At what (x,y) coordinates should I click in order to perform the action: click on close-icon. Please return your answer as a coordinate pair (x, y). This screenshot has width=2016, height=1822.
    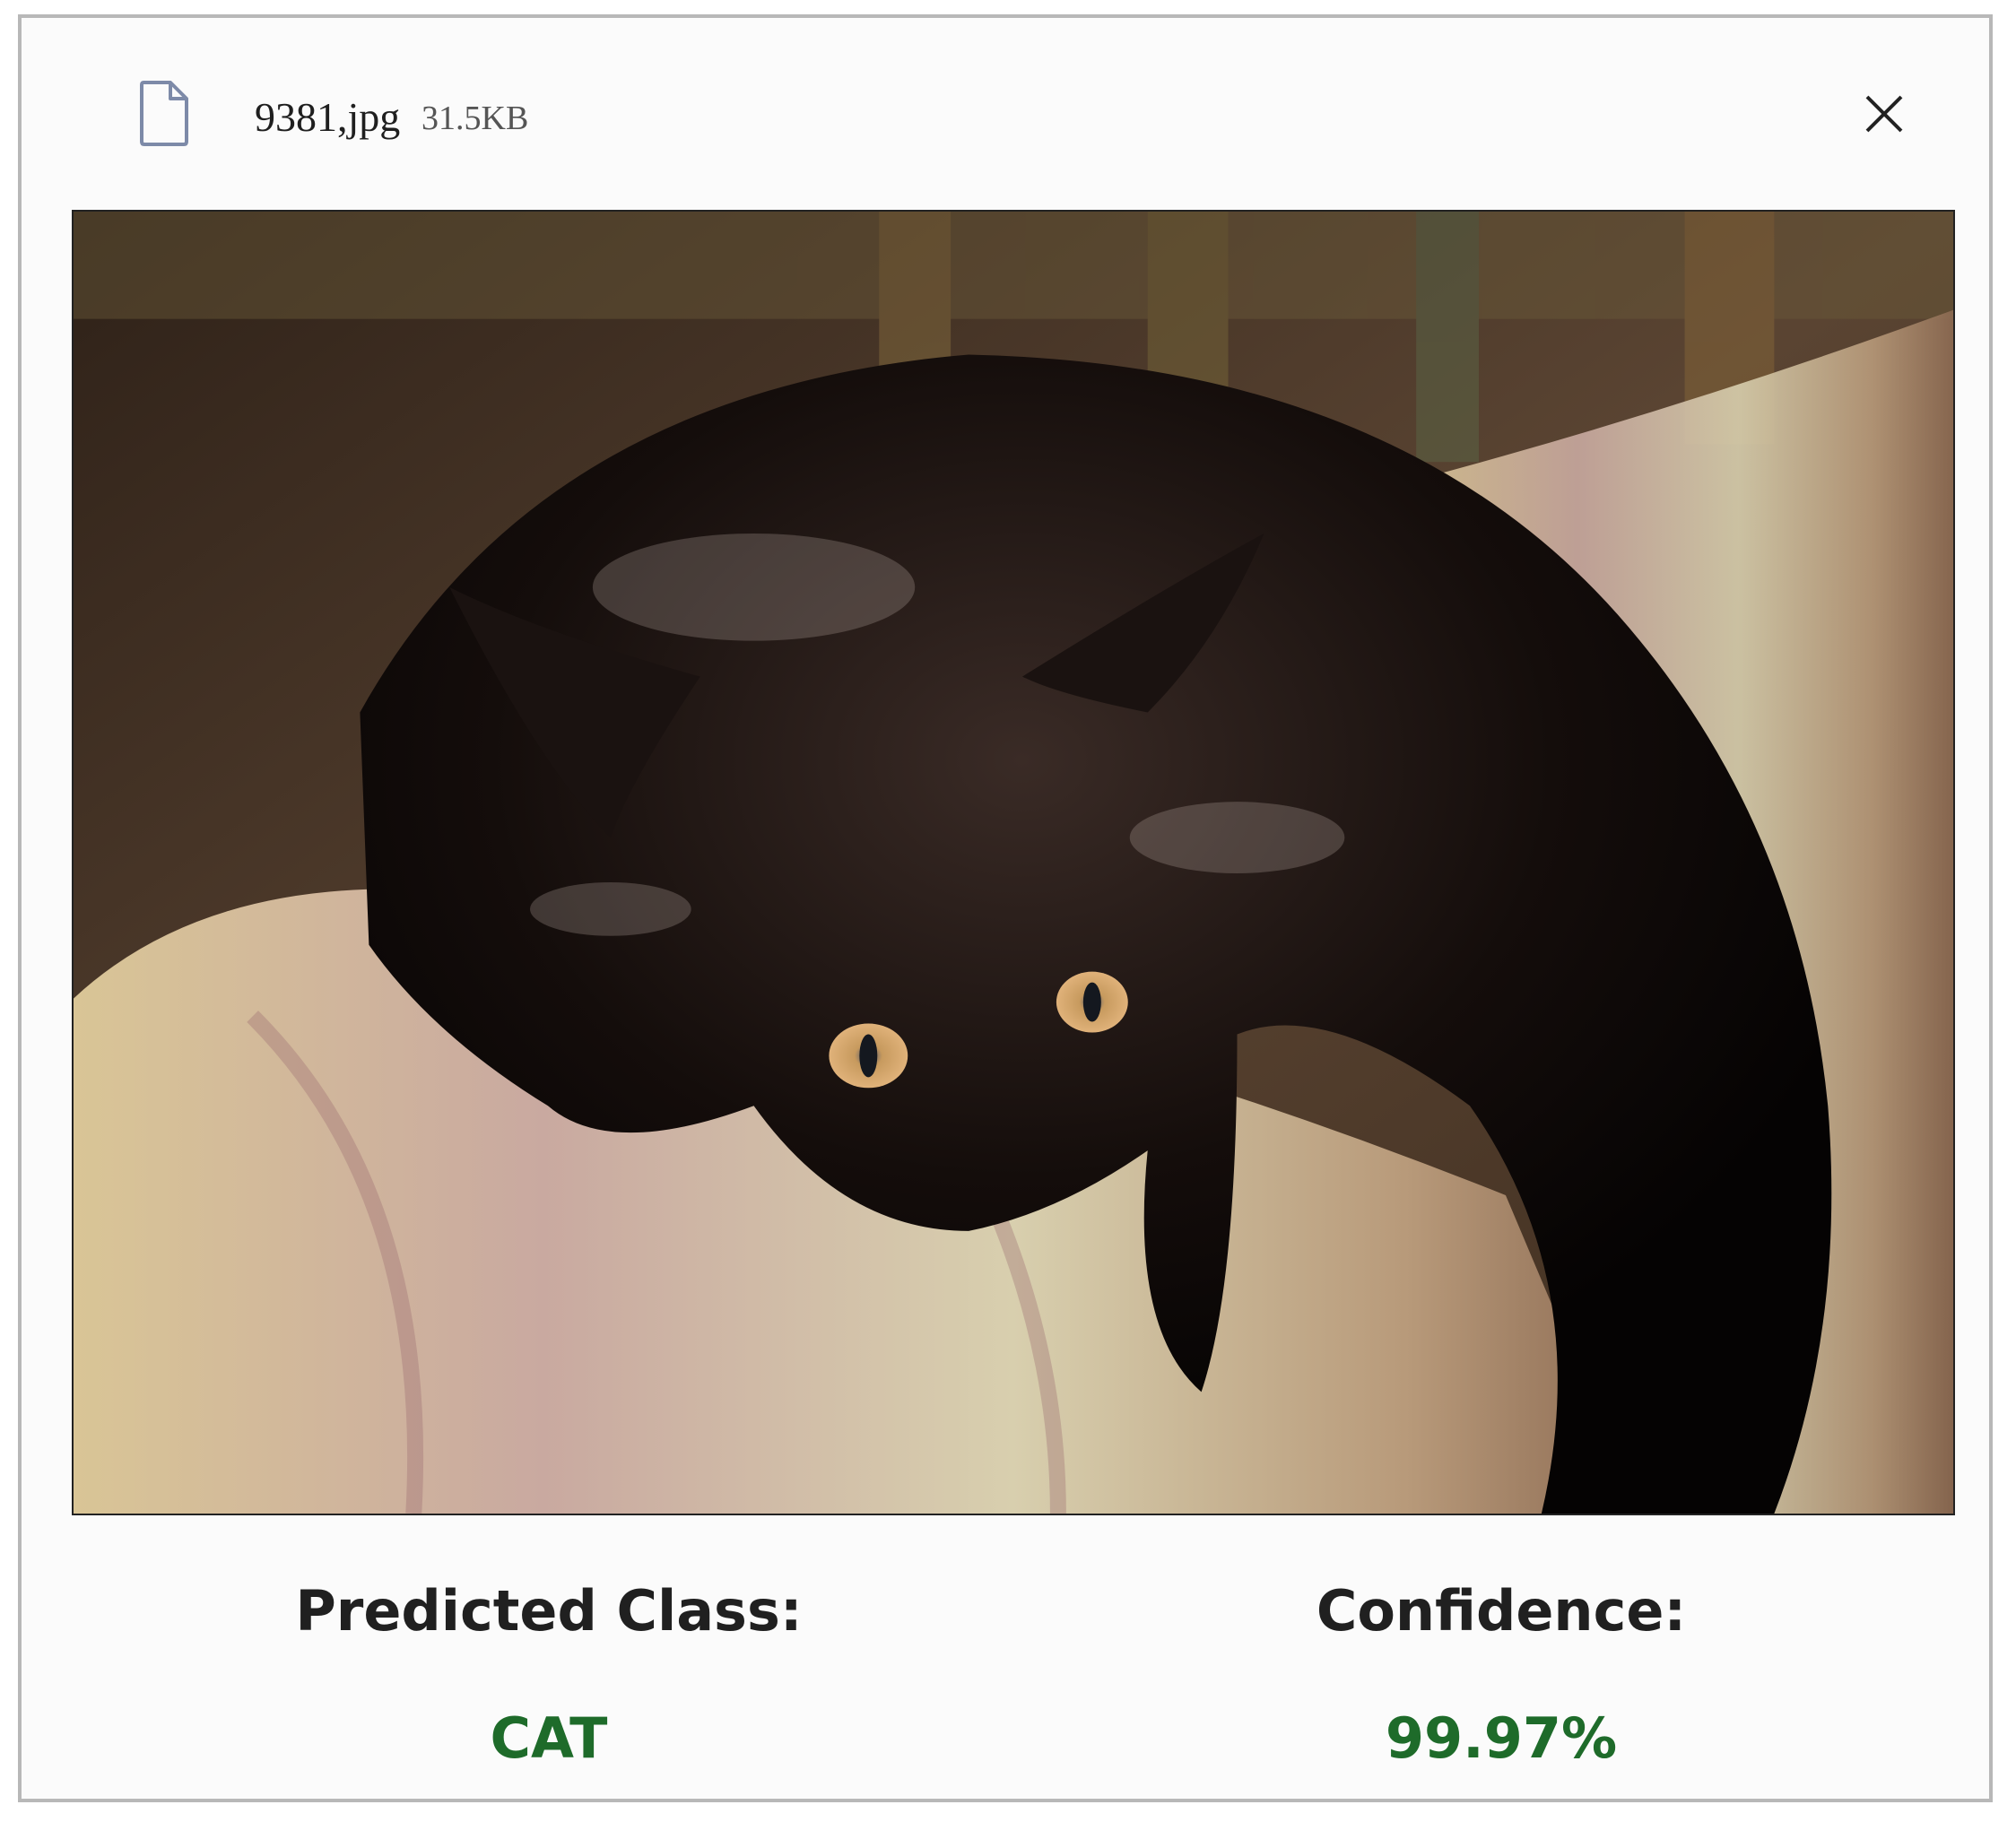
    Looking at the image, I should click on (1884, 114).